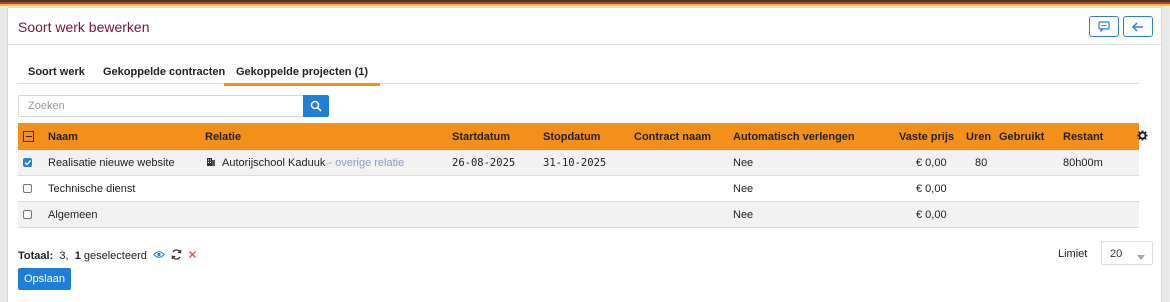 This screenshot has width=1170, height=302. What do you see at coordinates (1142, 137) in the screenshot?
I see `gear-icon` at bounding box center [1142, 137].